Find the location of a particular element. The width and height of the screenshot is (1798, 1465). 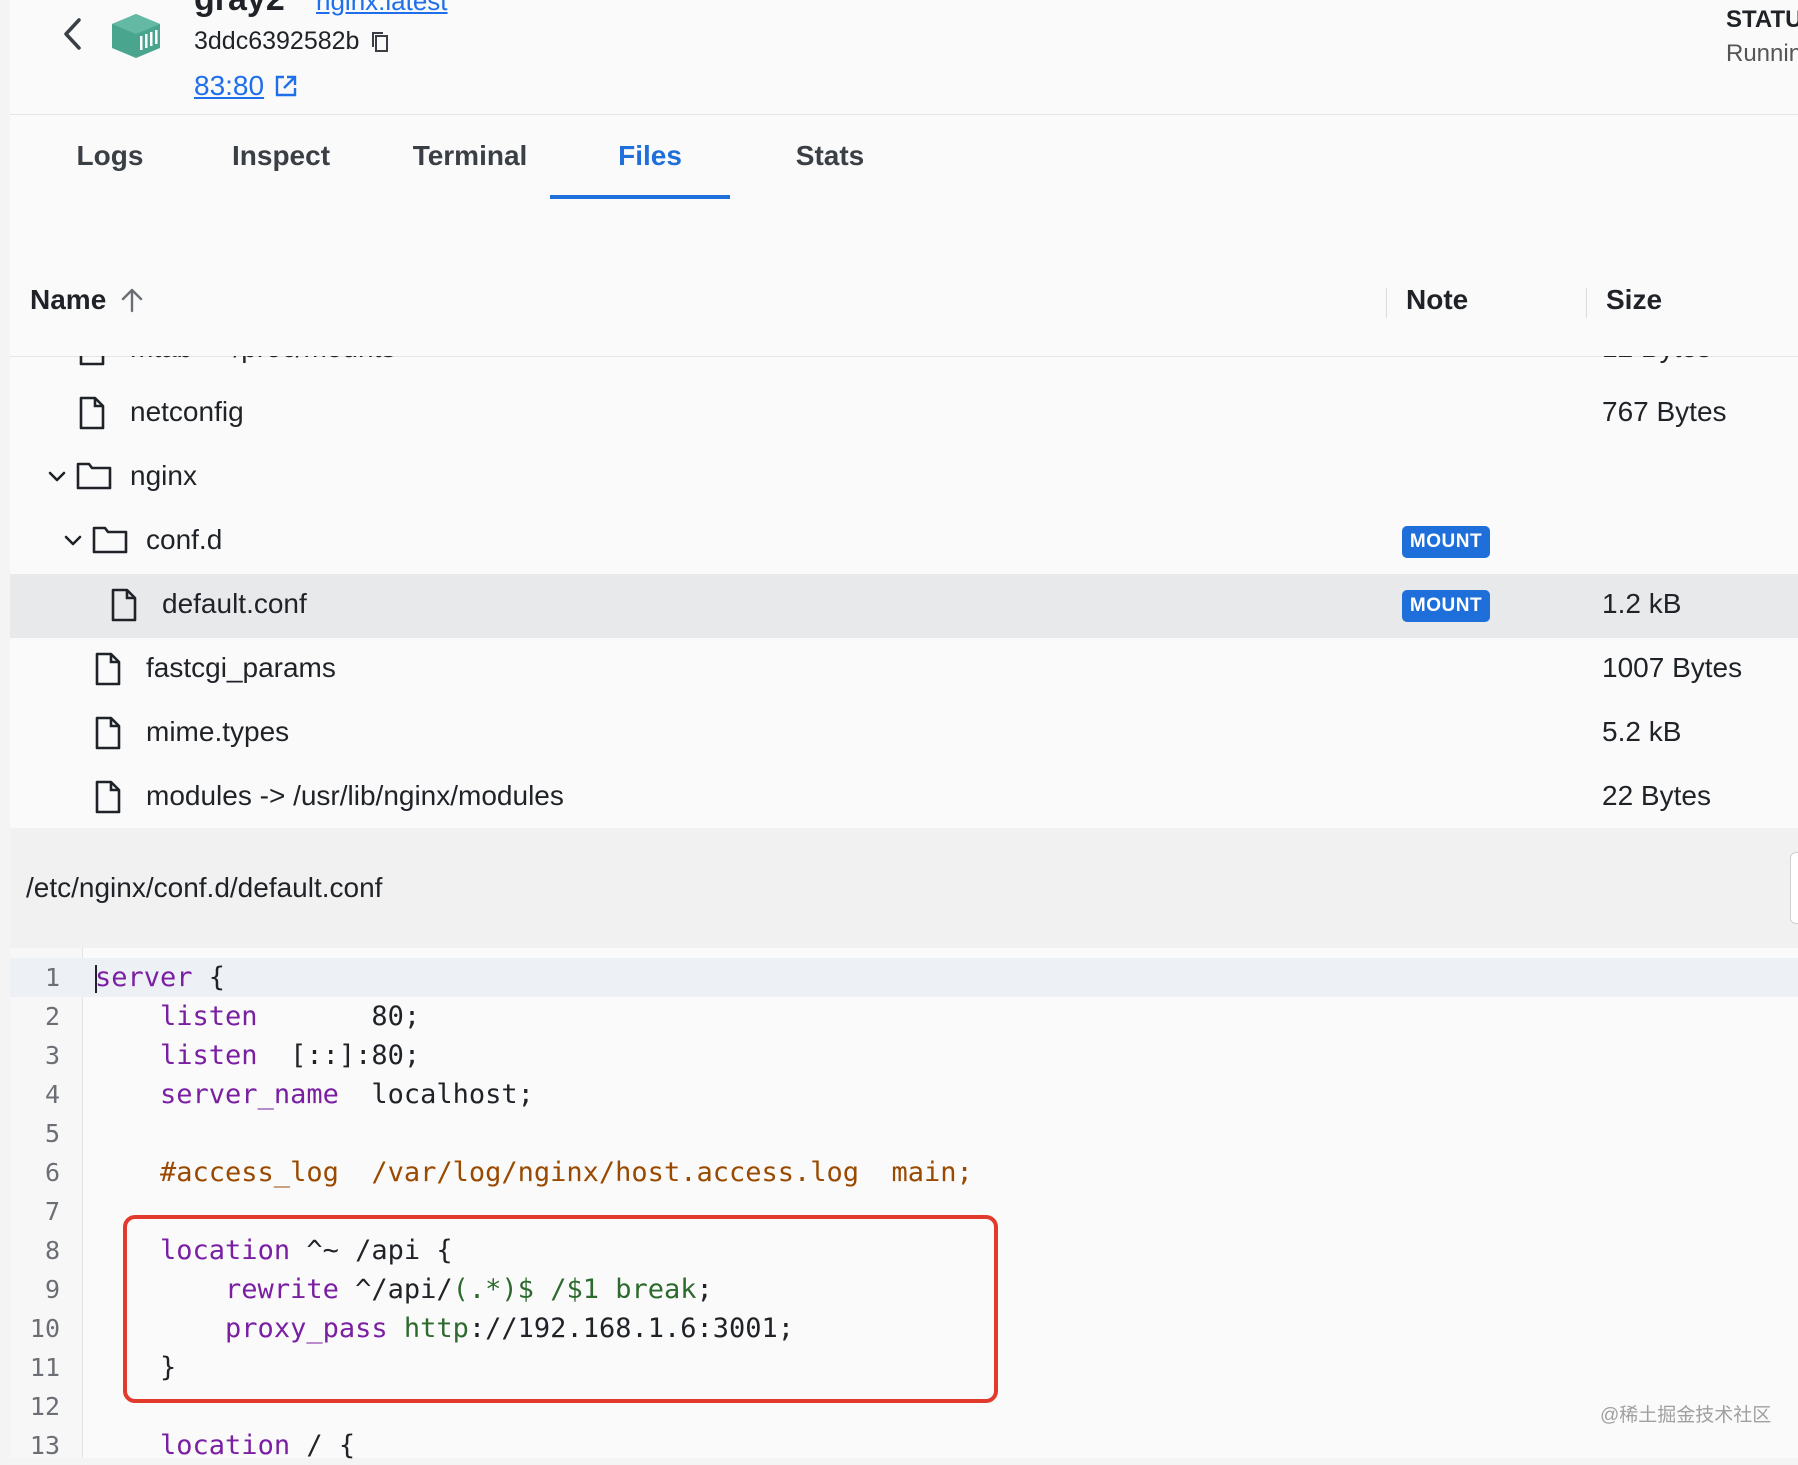

code-text: listen 80; is located at coordinates (290, 1016).